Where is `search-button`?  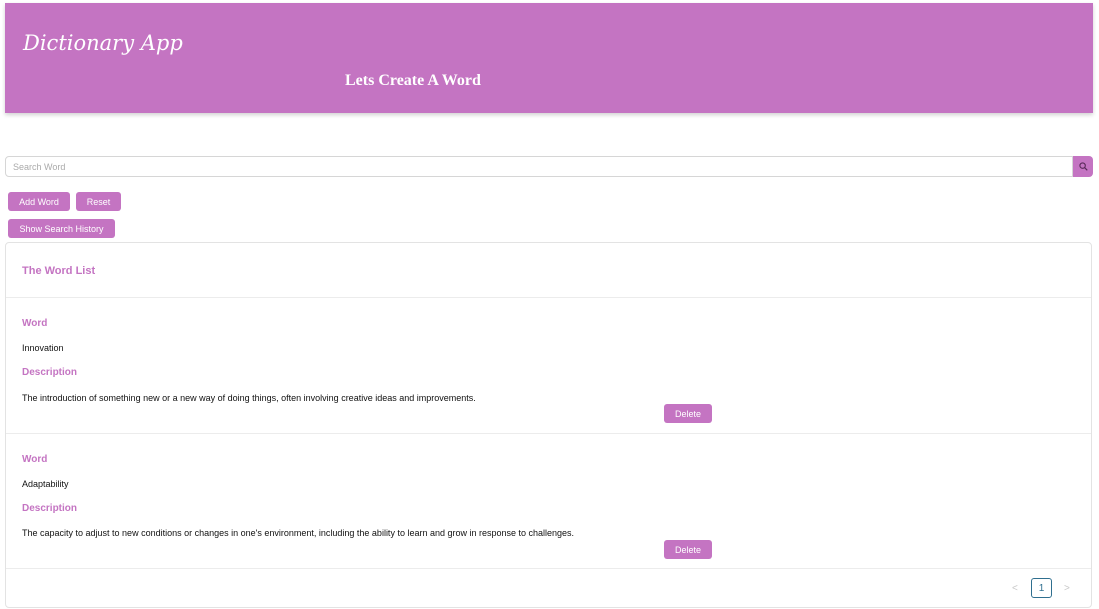 search-button is located at coordinates (1083, 166).